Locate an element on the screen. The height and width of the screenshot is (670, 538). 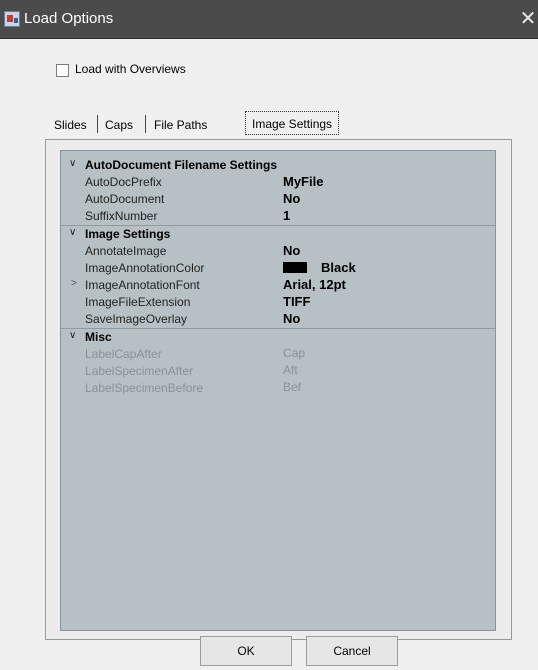
property-row-labelspecimenafter: LabelSpecimenAfter Aft is located at coordinates (278, 371).